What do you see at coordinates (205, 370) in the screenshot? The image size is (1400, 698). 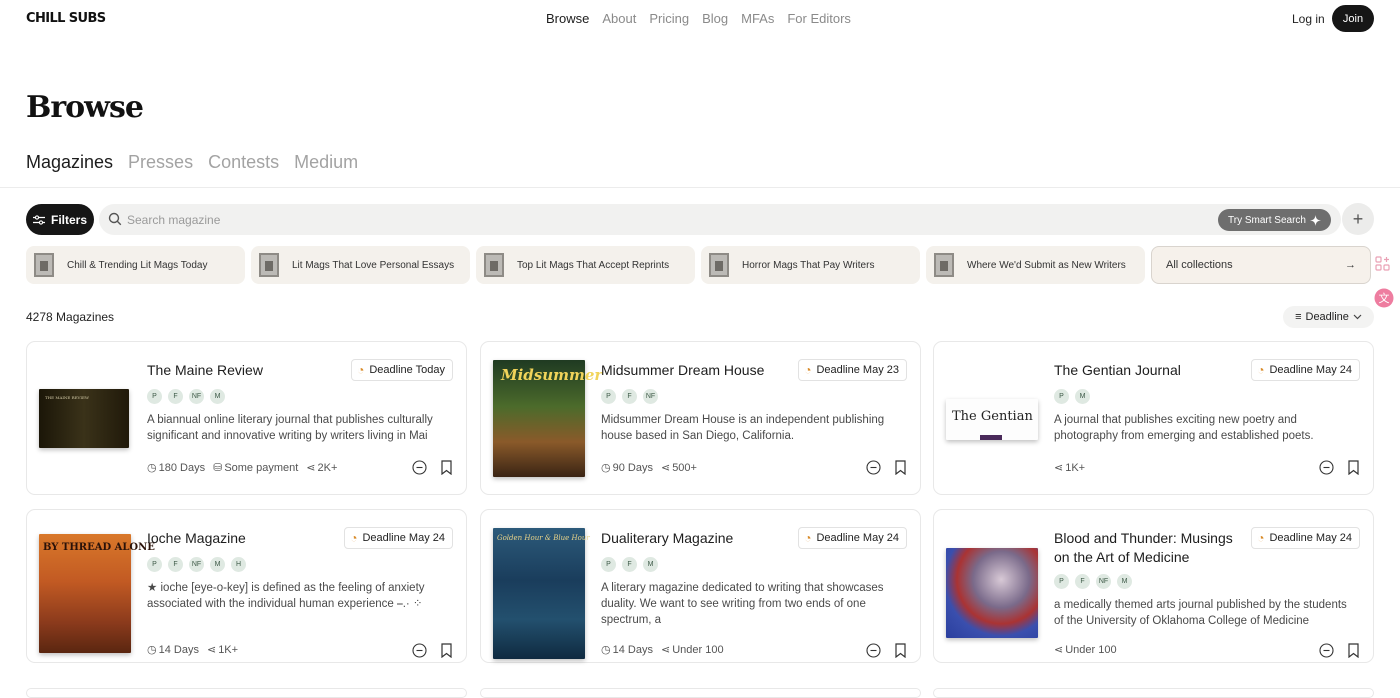 I see `magazine-name: The Maine Review` at bounding box center [205, 370].